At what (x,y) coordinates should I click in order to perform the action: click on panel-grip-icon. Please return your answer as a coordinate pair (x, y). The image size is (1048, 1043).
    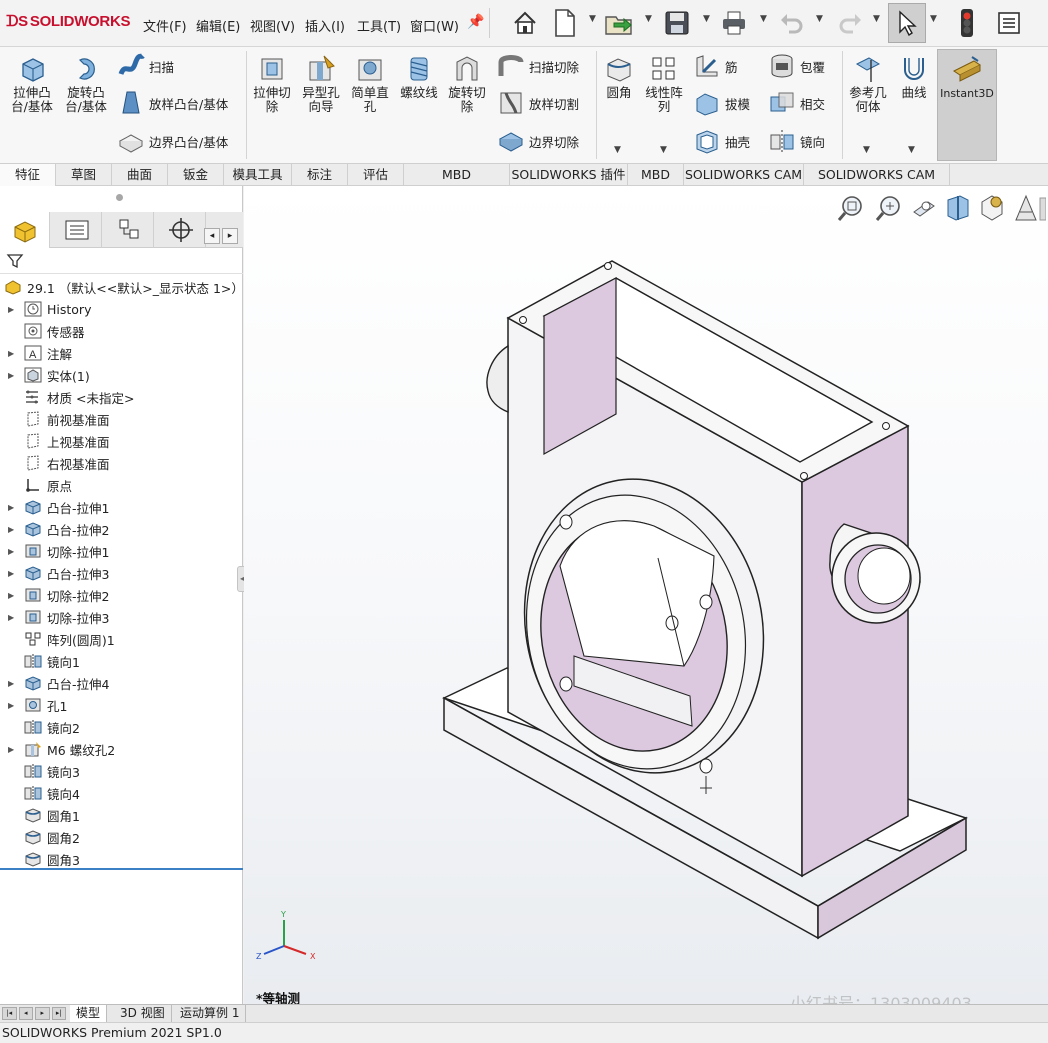
    Looking at the image, I should click on (119, 197).